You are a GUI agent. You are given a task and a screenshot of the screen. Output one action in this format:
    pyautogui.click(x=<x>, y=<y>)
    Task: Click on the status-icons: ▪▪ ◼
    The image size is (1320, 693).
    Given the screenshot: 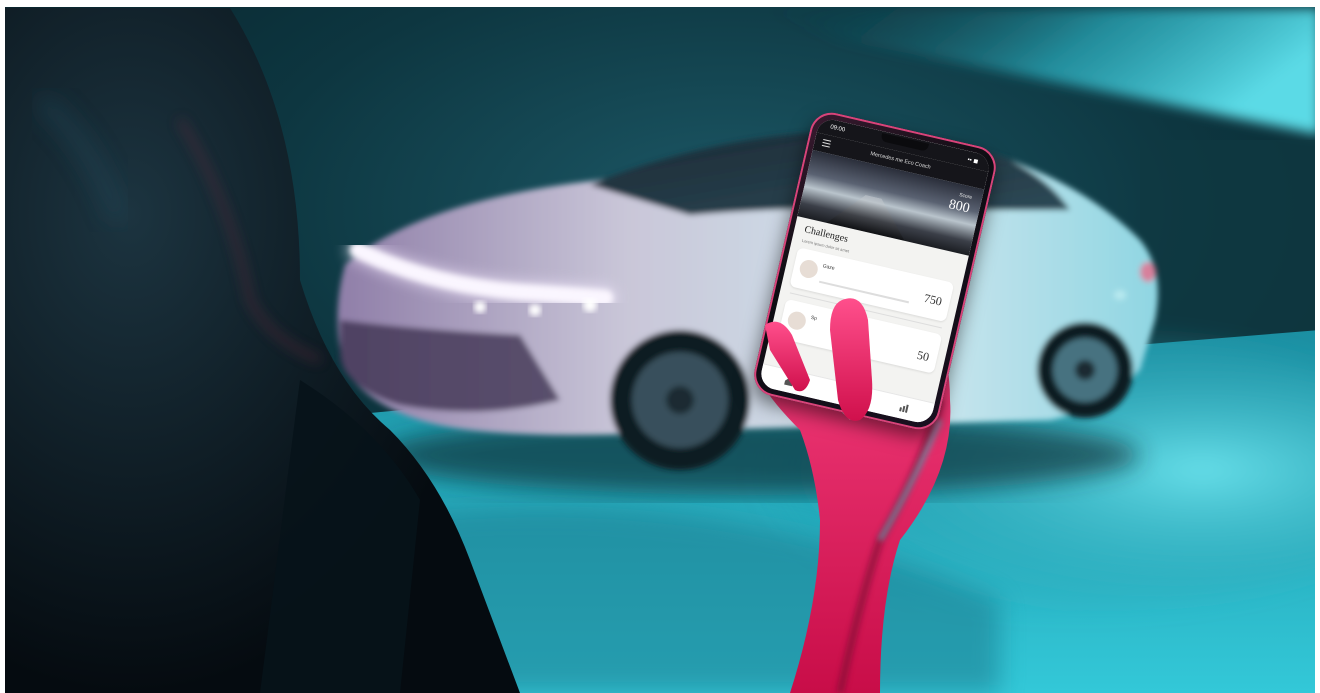 What is the action you would take?
    pyautogui.click(x=972, y=160)
    